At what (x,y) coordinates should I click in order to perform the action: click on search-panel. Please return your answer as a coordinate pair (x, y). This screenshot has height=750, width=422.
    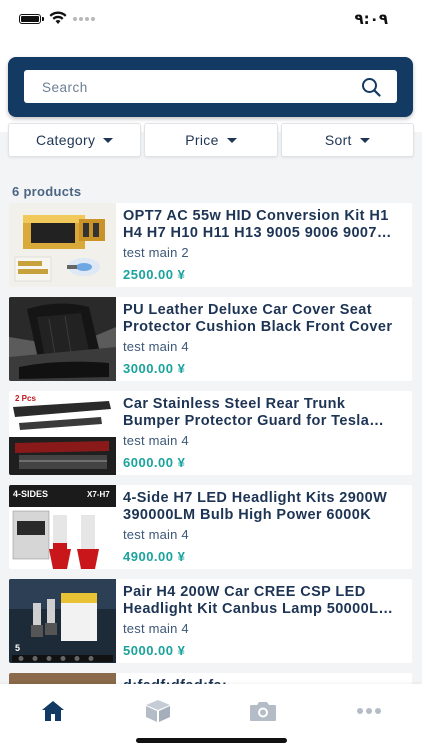
    Looking at the image, I should click on (210, 87).